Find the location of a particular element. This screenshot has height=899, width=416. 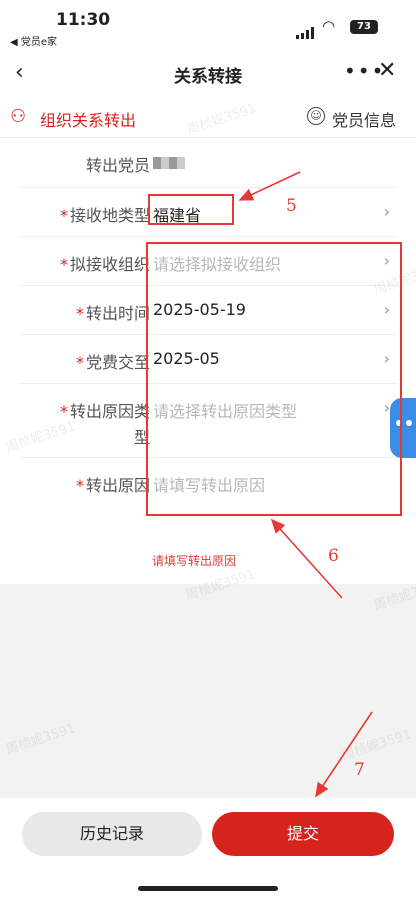

home-indicator is located at coordinates (208, 888).